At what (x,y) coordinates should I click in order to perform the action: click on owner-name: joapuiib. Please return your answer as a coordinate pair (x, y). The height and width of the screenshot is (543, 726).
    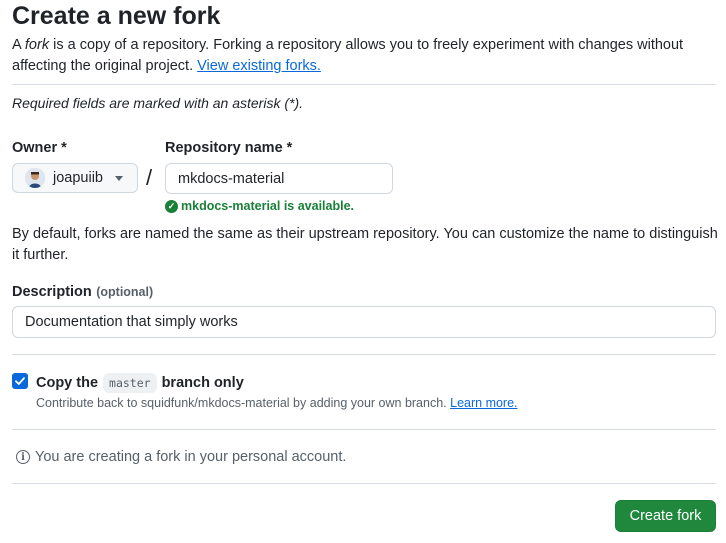
    Looking at the image, I should click on (78, 178).